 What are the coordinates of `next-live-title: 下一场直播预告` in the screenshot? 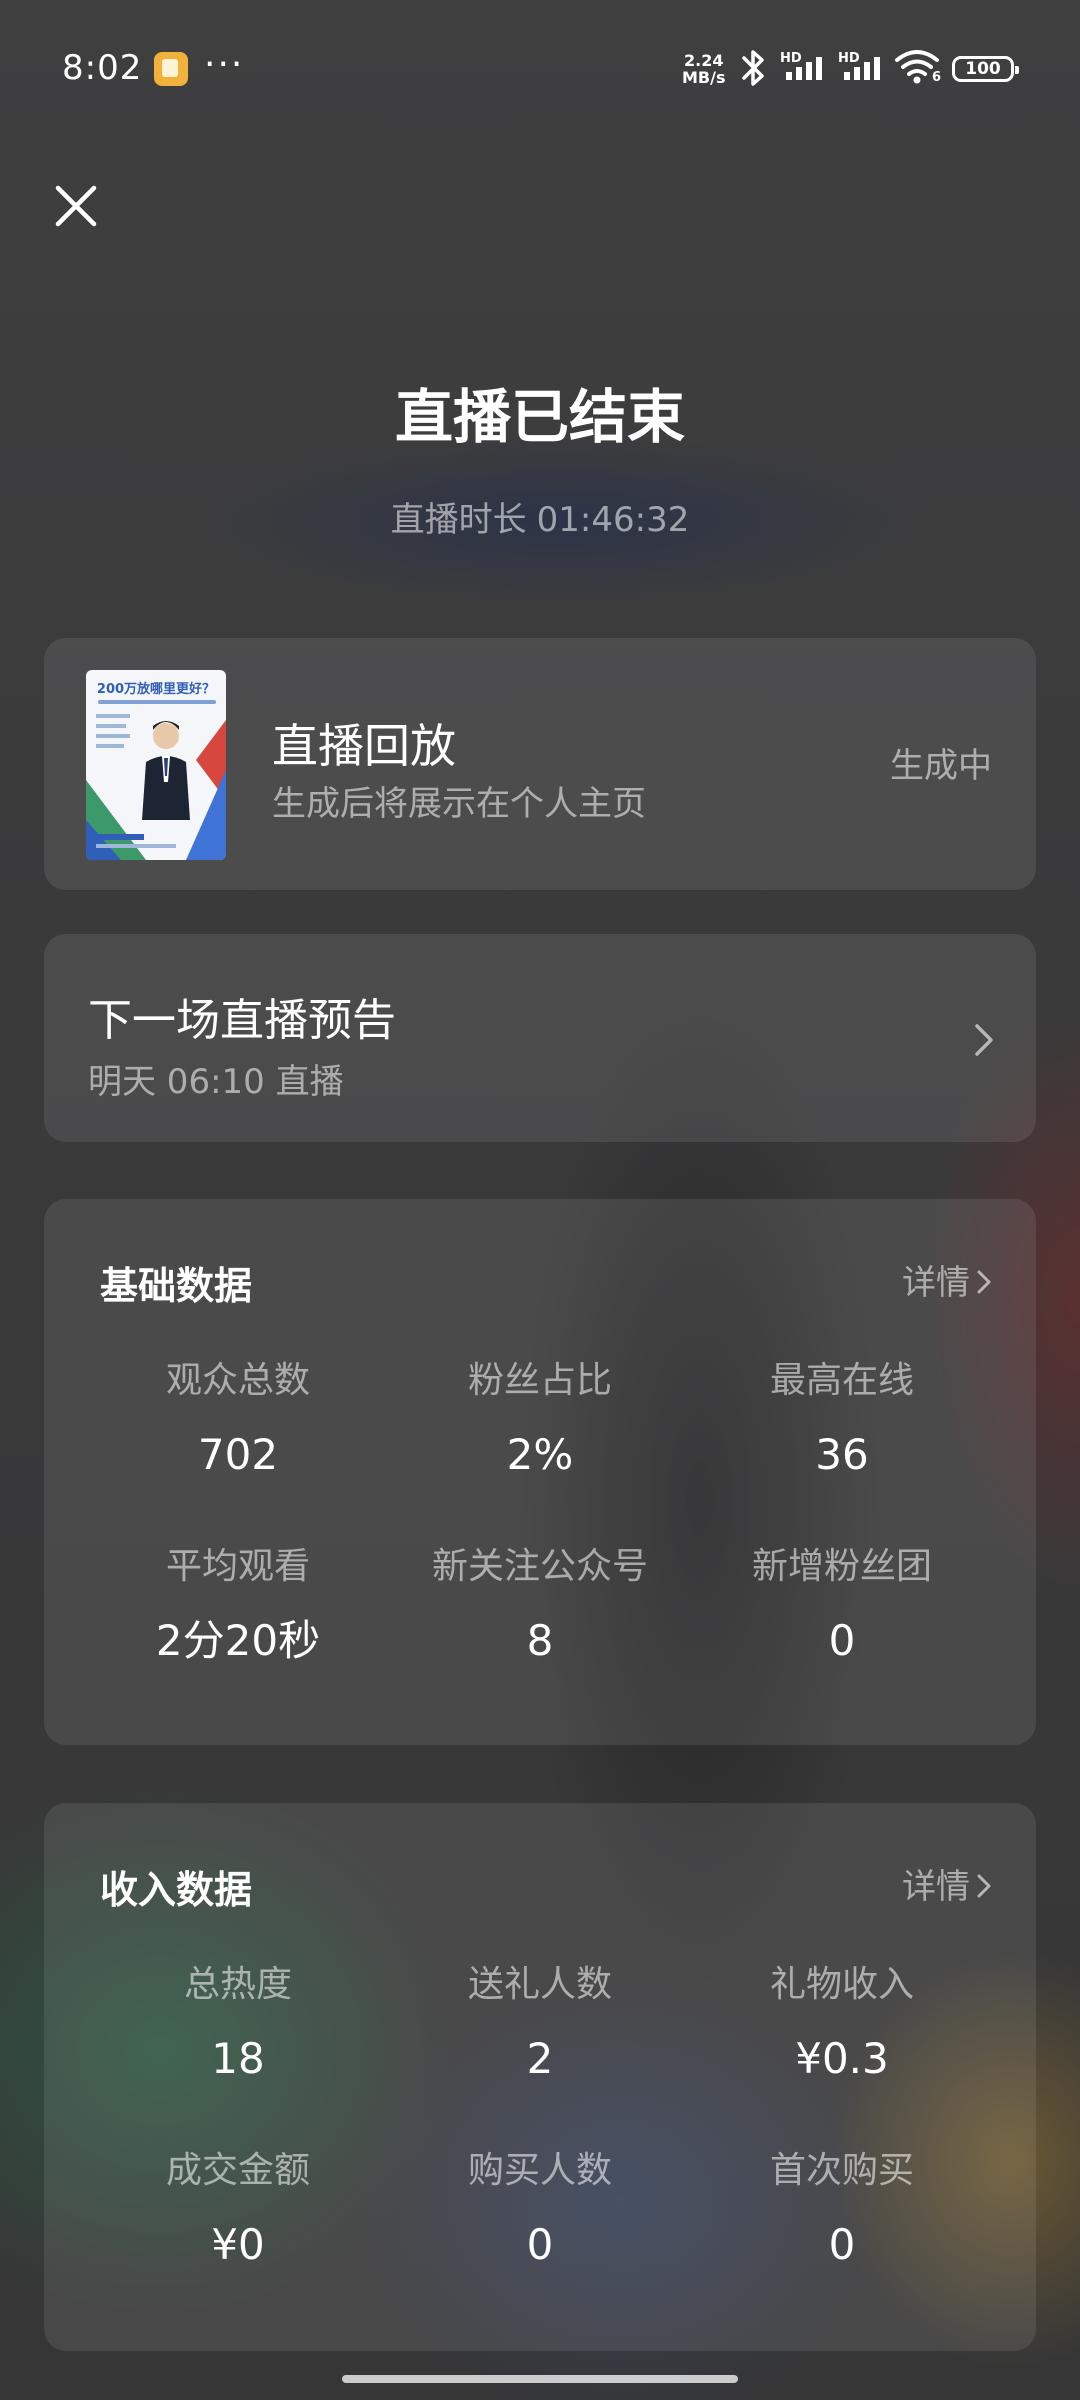 It's located at (242, 1020).